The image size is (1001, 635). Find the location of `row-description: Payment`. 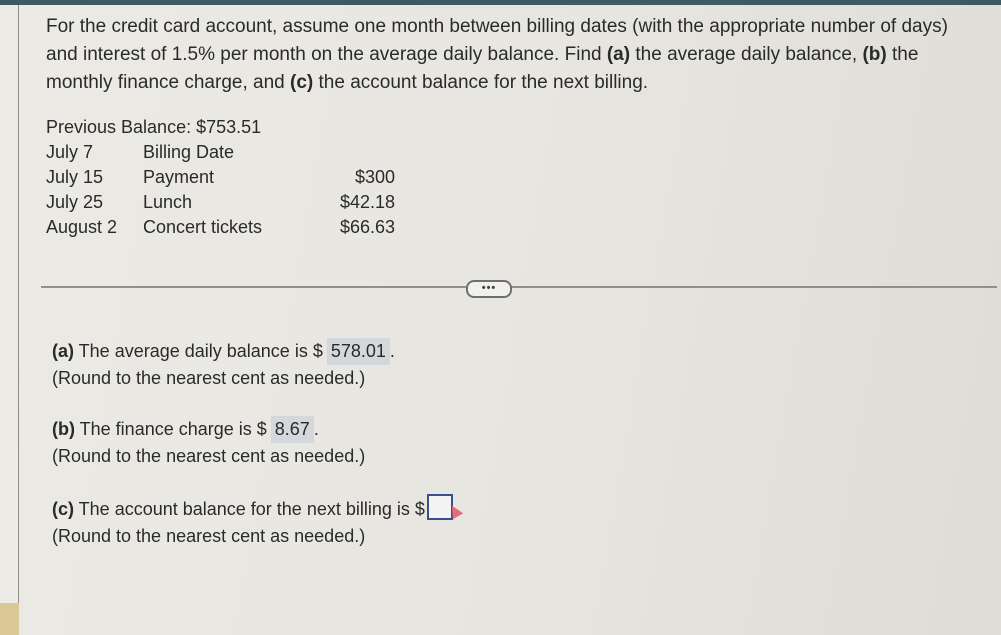

row-description: Payment is located at coordinates (179, 177).